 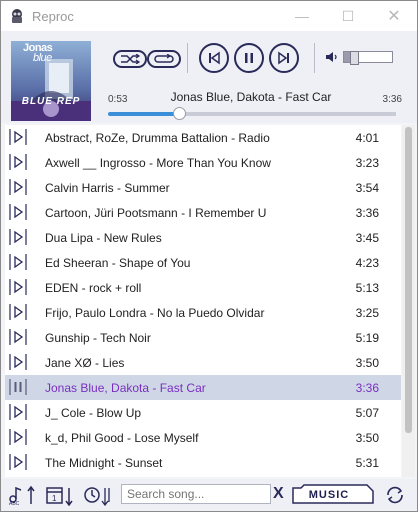 I want to click on song-duration: 3:54, so click(x=367, y=187).